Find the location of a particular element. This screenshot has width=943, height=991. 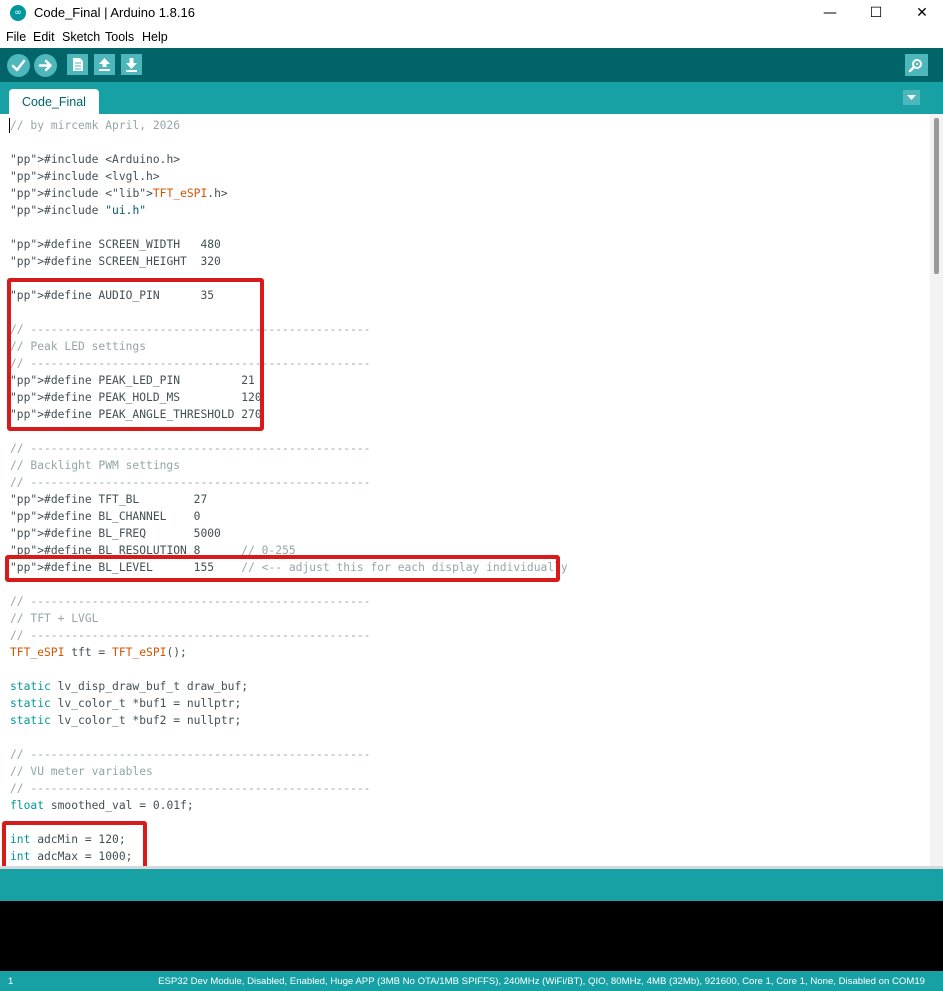

maximize-icon: ☐ is located at coordinates (876, 13).